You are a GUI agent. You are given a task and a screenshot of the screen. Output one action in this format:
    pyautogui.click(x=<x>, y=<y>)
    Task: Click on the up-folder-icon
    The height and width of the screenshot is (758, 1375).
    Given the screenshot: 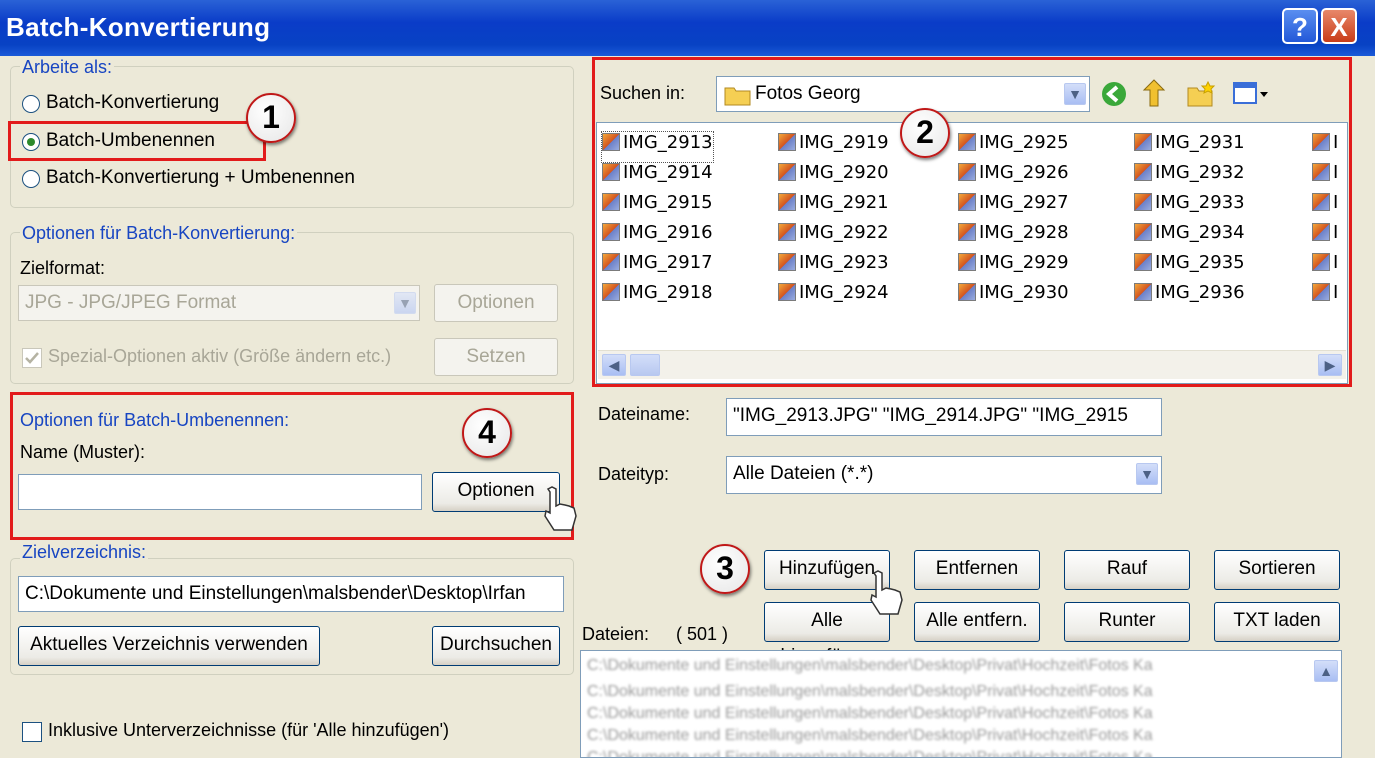 What is the action you would take?
    pyautogui.click(x=1154, y=93)
    